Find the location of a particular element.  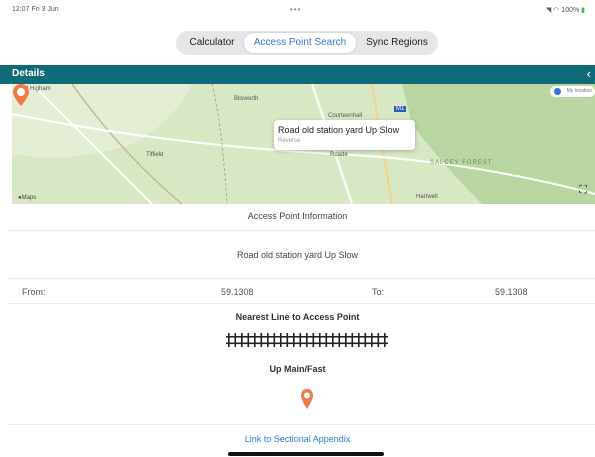

battery-percent: 100% is located at coordinates (570, 10).